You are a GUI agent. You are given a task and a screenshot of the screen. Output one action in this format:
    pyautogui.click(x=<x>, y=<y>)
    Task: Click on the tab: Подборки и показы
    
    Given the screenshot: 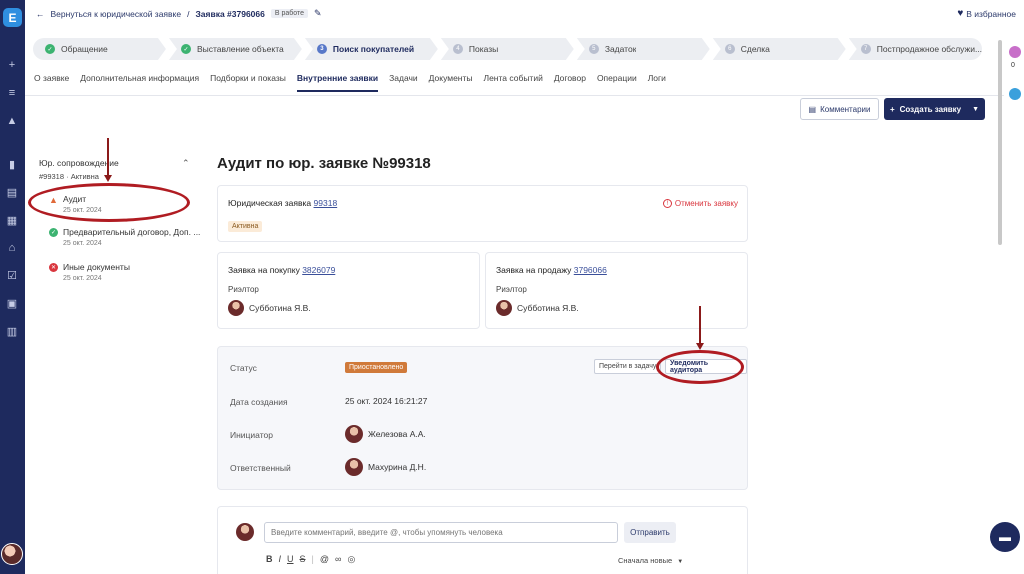 What is the action you would take?
    pyautogui.click(x=248, y=82)
    